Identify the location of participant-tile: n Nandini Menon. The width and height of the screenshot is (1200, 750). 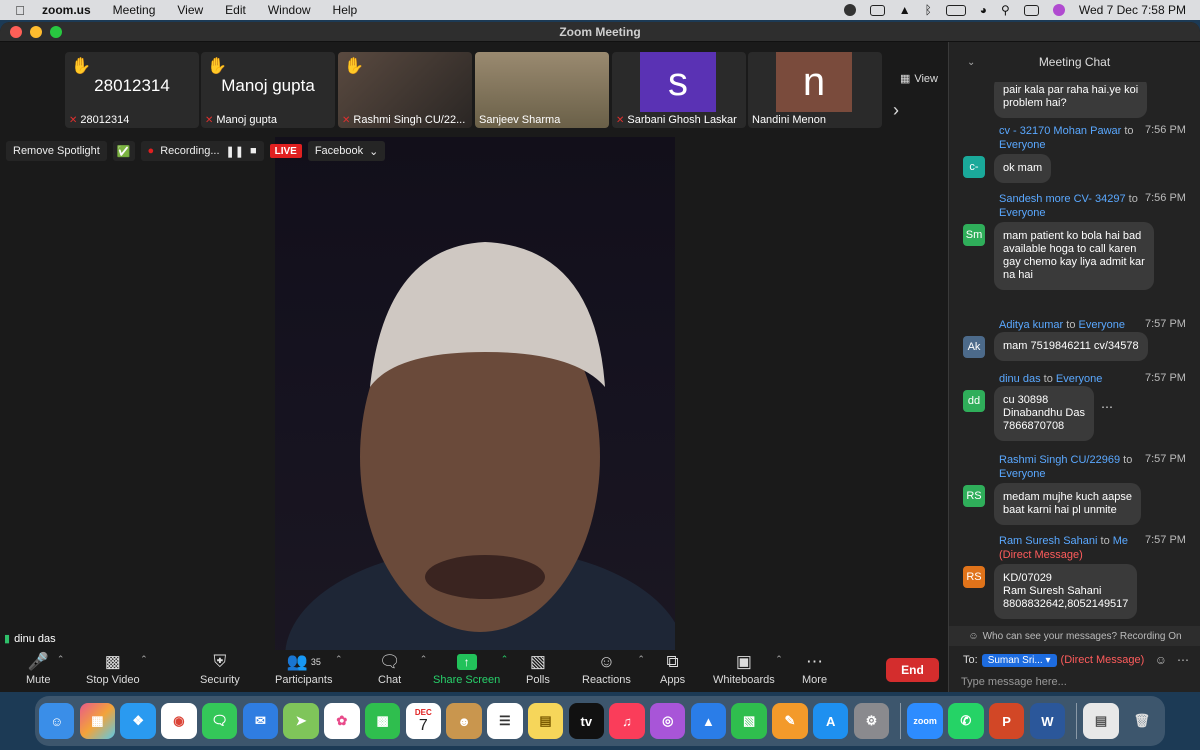
(815, 90).